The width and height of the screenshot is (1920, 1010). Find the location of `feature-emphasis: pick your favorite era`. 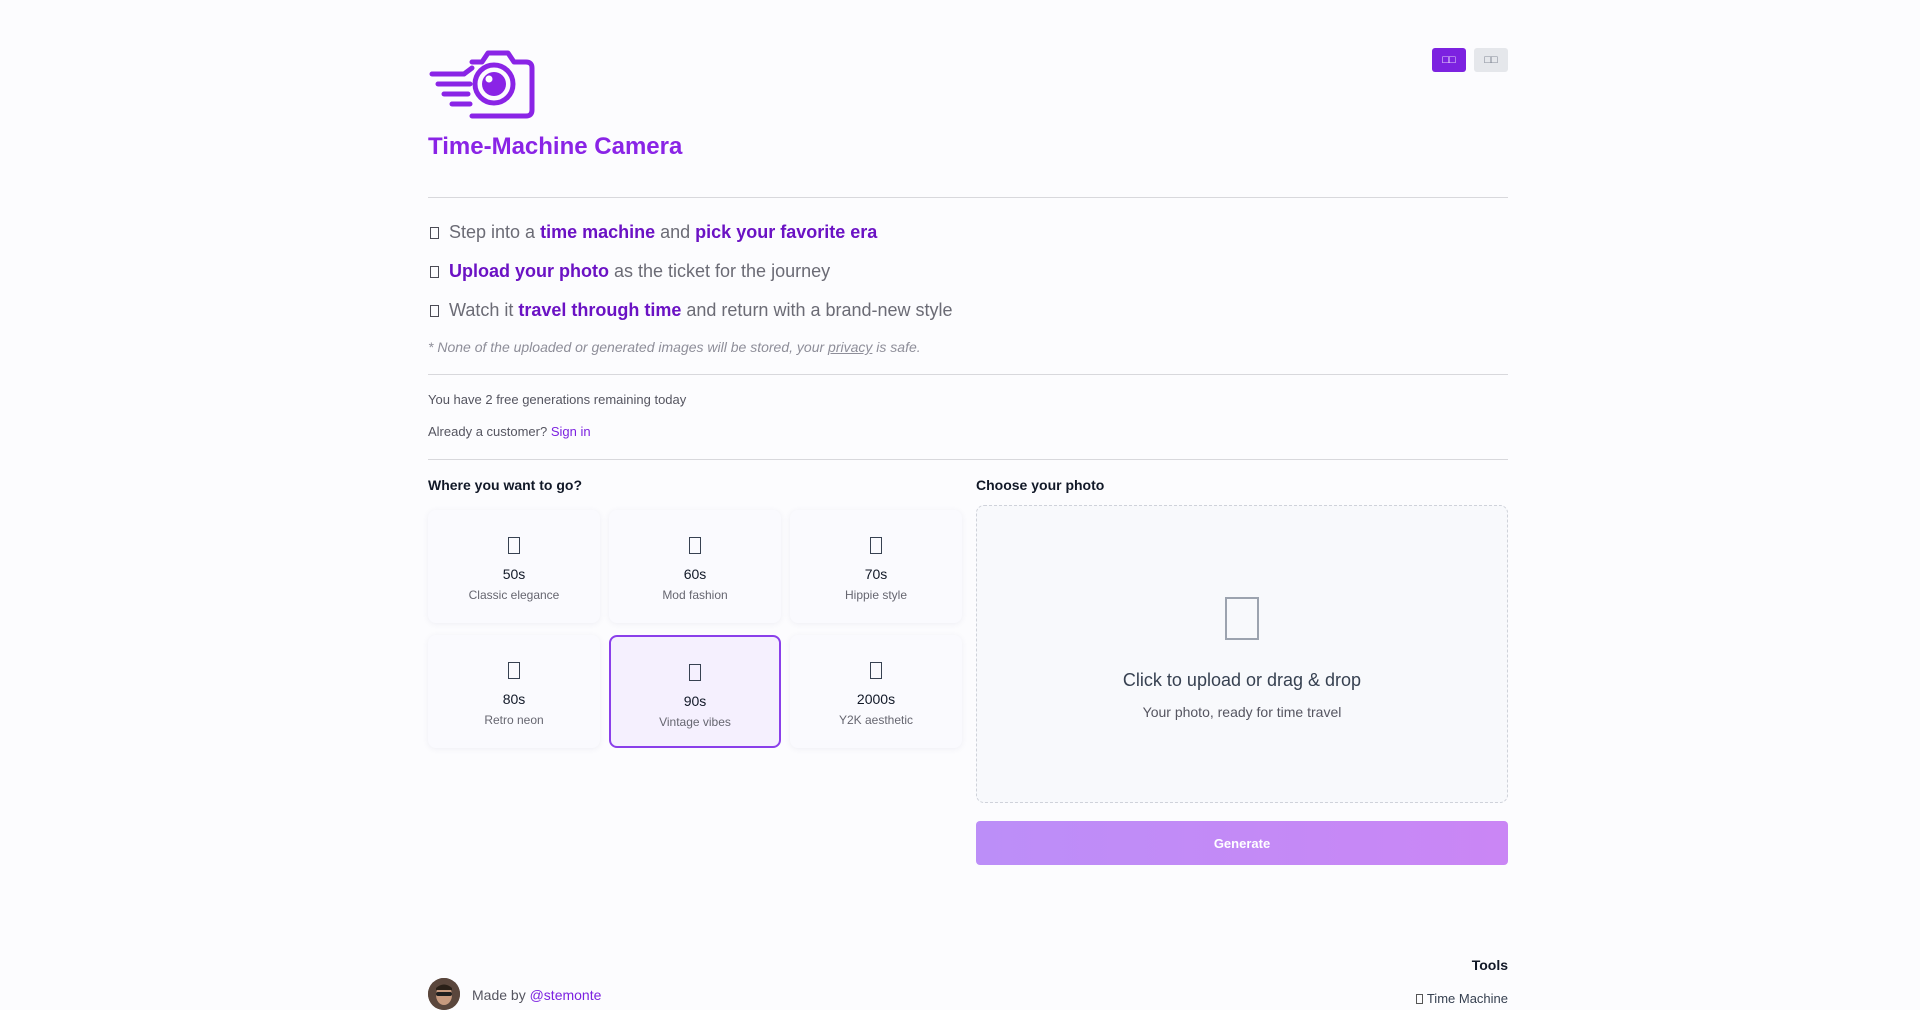

feature-emphasis: pick your favorite era is located at coordinates (786, 232).